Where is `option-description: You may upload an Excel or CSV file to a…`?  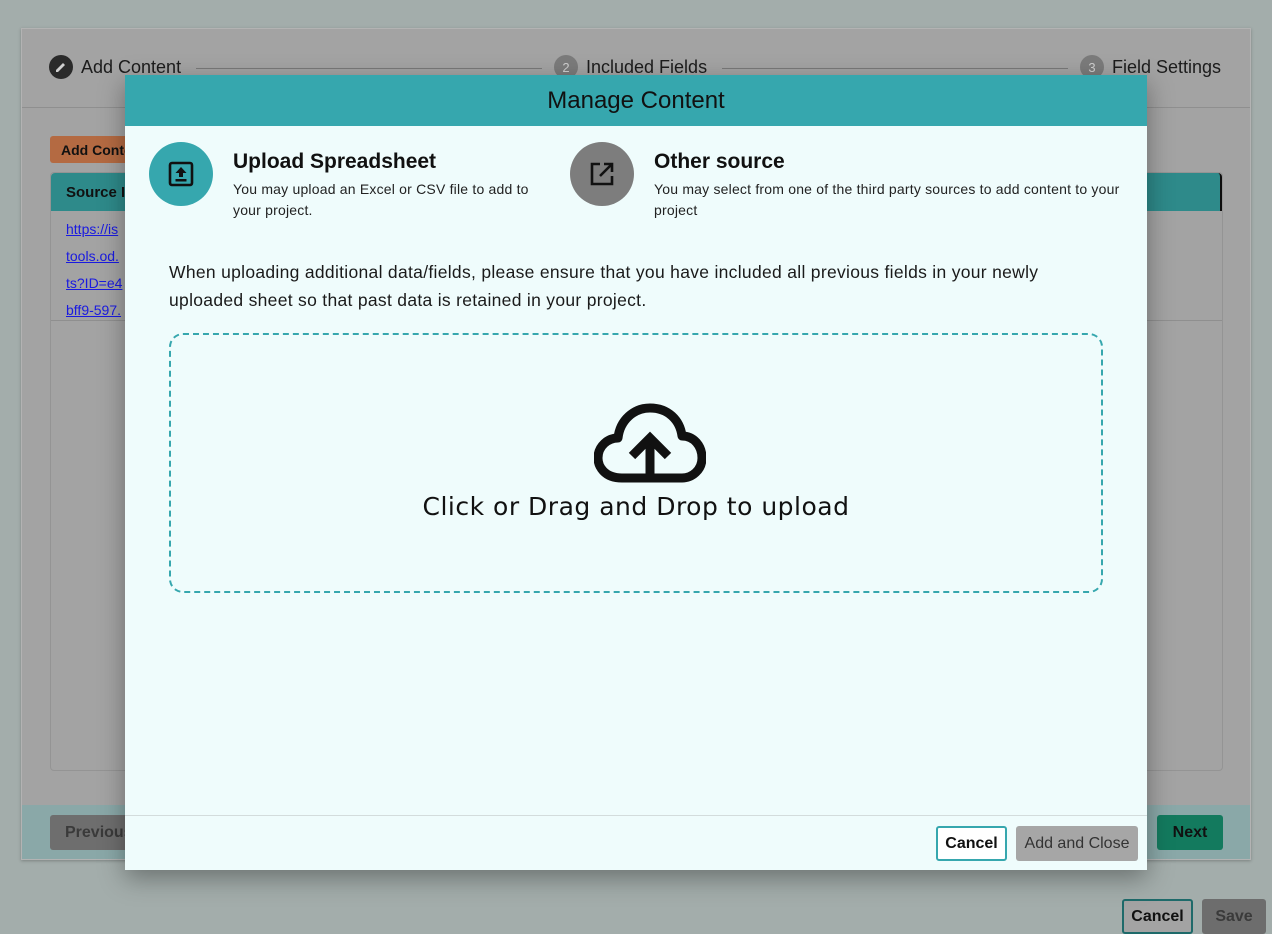
option-description: You may upload an Excel or CSV file to a… is located at coordinates (381, 199).